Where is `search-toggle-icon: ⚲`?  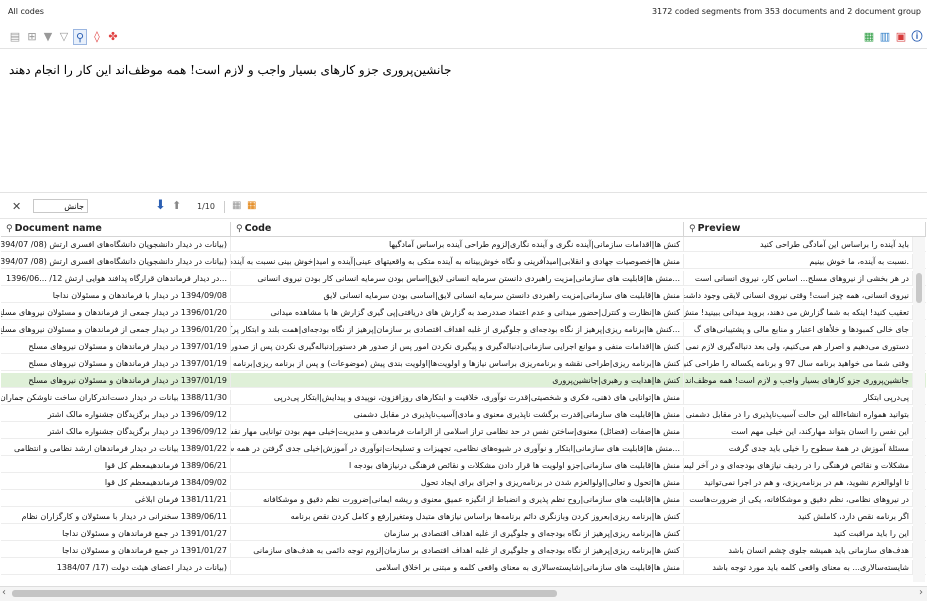
search-toggle-icon: ⚲ is located at coordinates (80, 37).